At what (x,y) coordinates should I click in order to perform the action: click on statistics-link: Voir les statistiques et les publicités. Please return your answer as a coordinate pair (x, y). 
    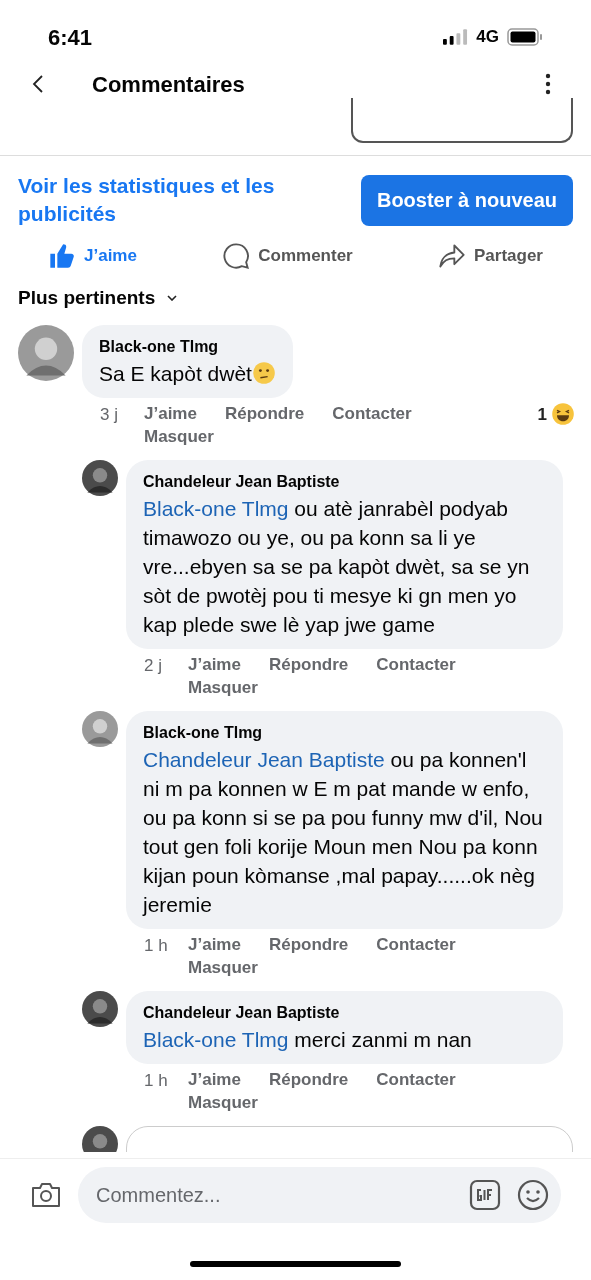
    Looking at the image, I should click on (168, 200).